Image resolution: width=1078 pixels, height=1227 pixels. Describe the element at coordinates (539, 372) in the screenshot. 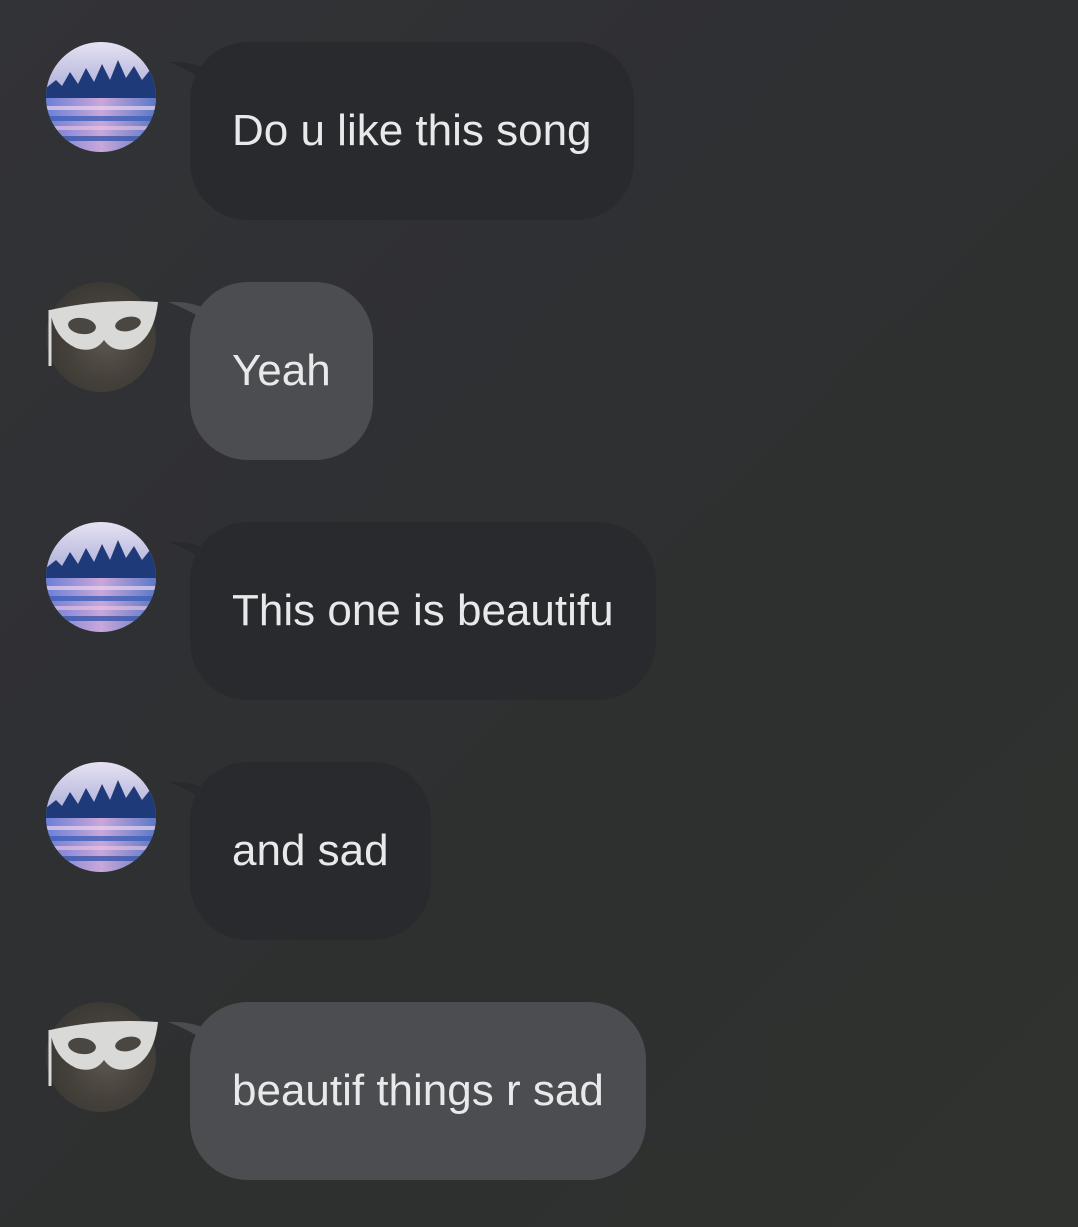

I see `message-row: Yeah` at that location.